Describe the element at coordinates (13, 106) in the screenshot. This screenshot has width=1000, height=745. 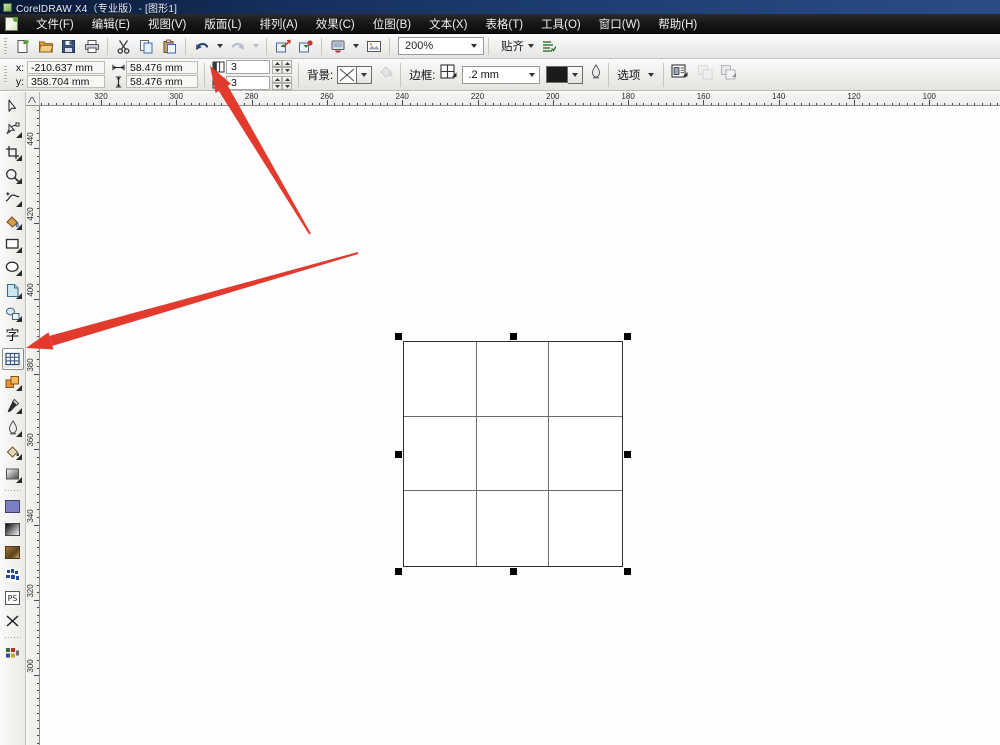
I see `pick-tool` at that location.